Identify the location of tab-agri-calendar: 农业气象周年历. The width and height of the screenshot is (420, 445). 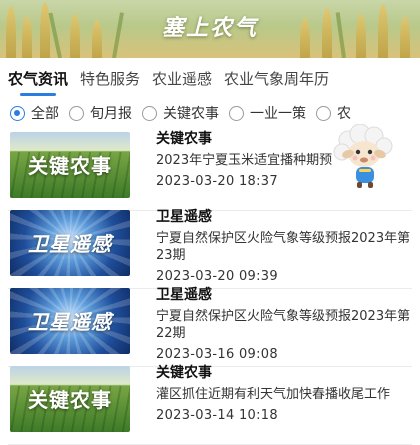
(276, 78).